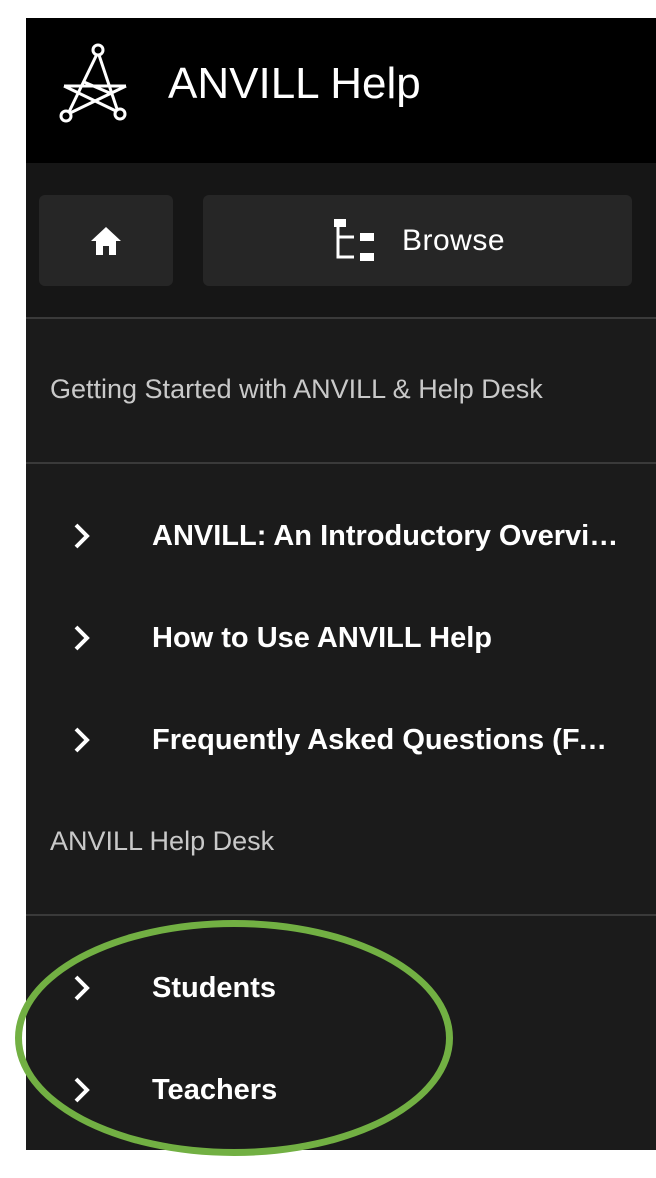  What do you see at coordinates (341, 988) in the screenshot?
I see `nav-item-students: Students` at bounding box center [341, 988].